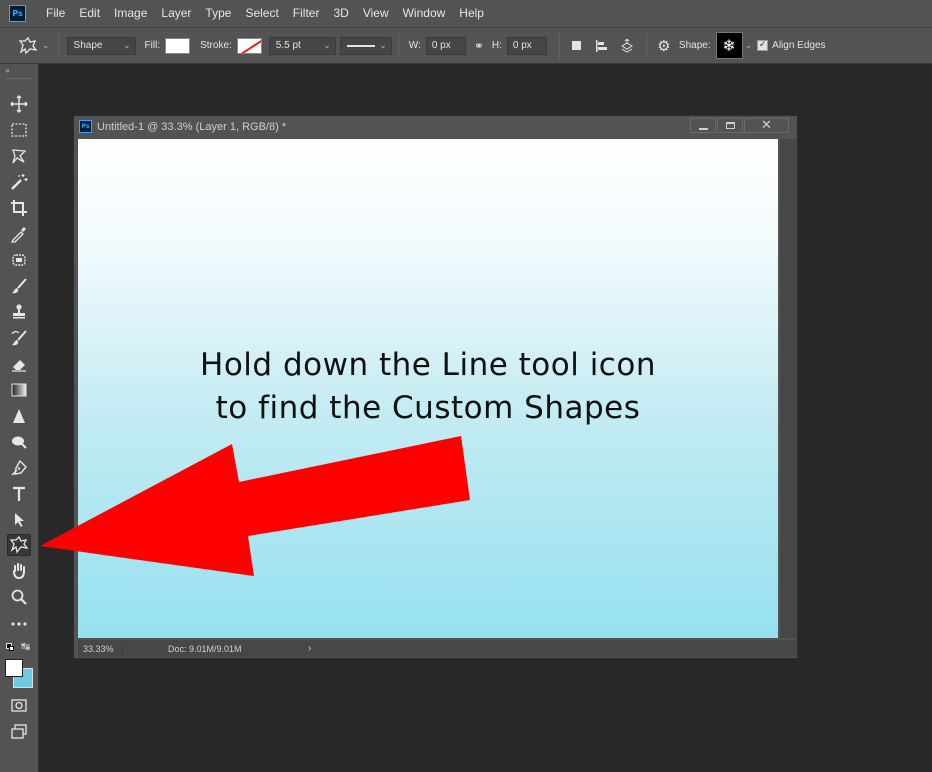  I want to click on eraser-tool, so click(19, 364).